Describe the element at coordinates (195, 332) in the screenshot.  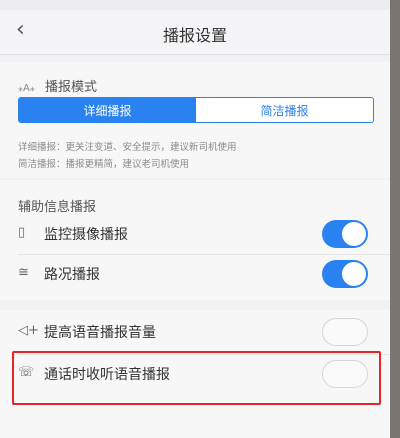
I see `raise-volume-row: ◁+ 提高语音播报音量` at that location.